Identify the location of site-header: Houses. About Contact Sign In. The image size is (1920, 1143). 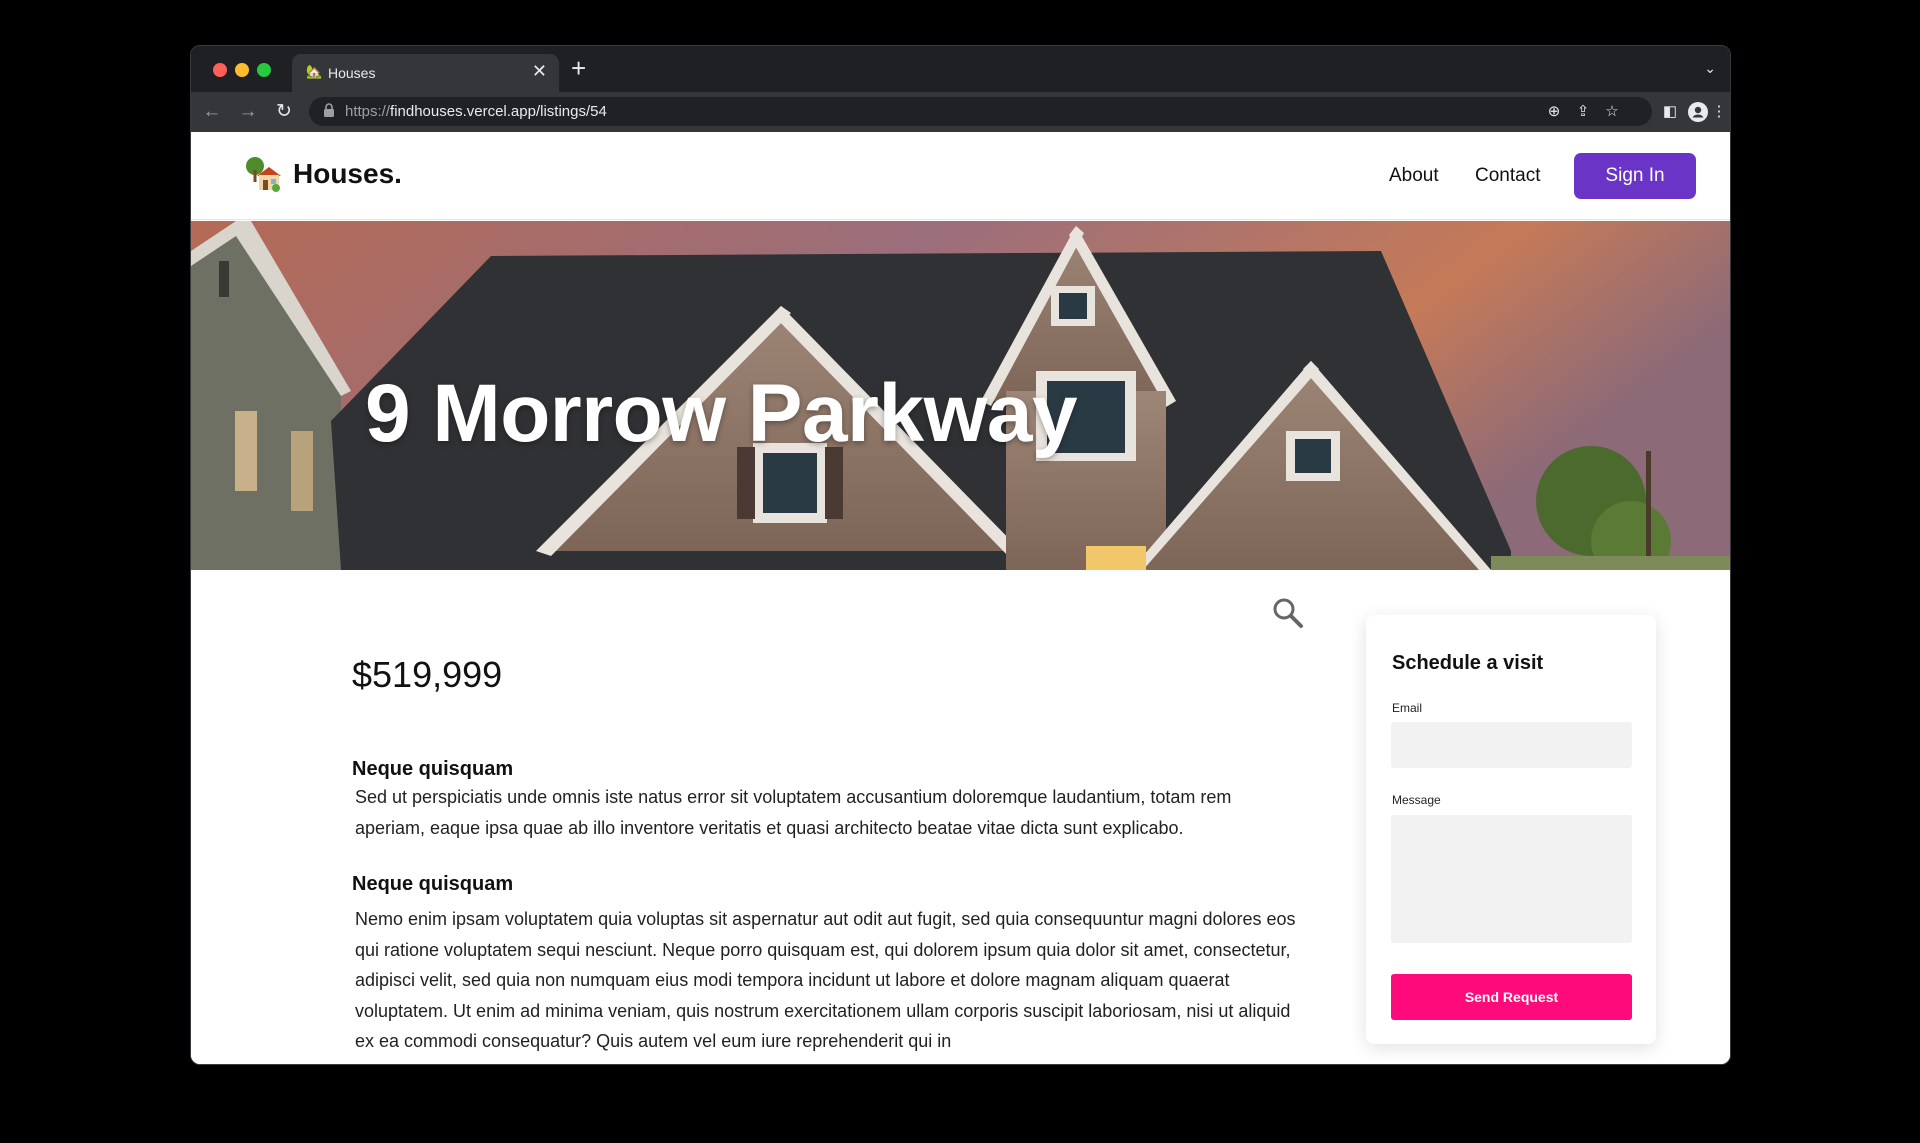
(960, 176).